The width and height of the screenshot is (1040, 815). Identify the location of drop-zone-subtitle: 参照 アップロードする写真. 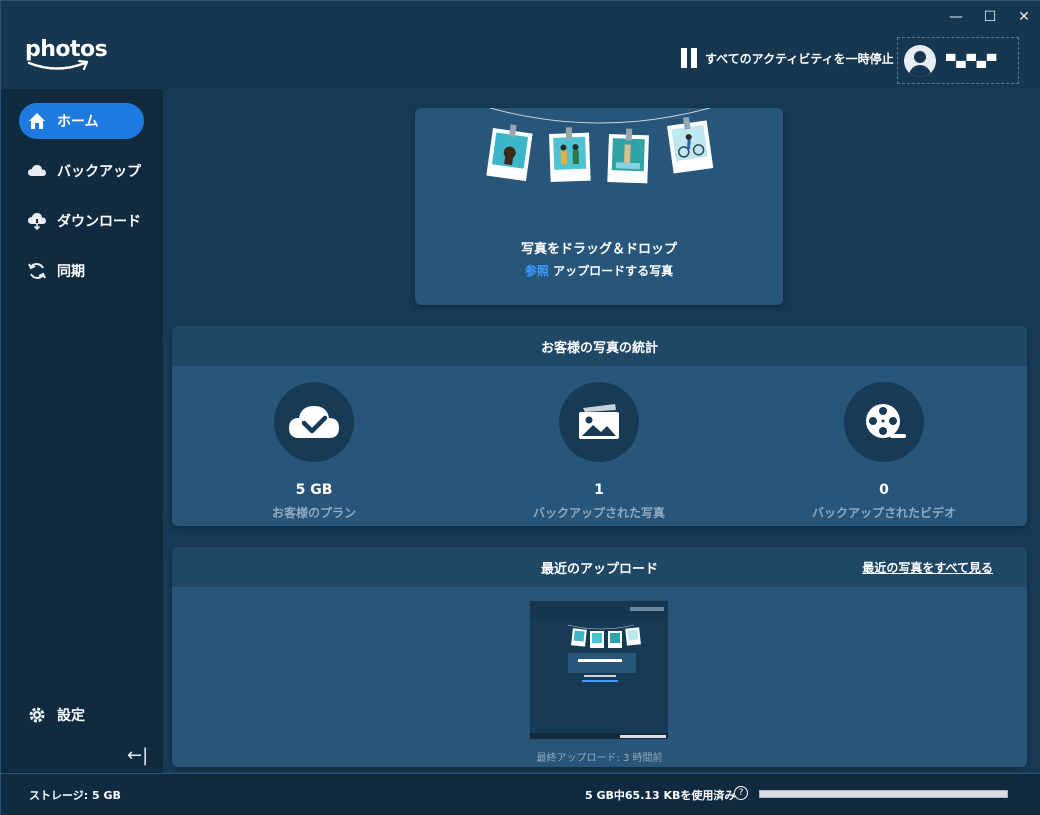
(599, 270).